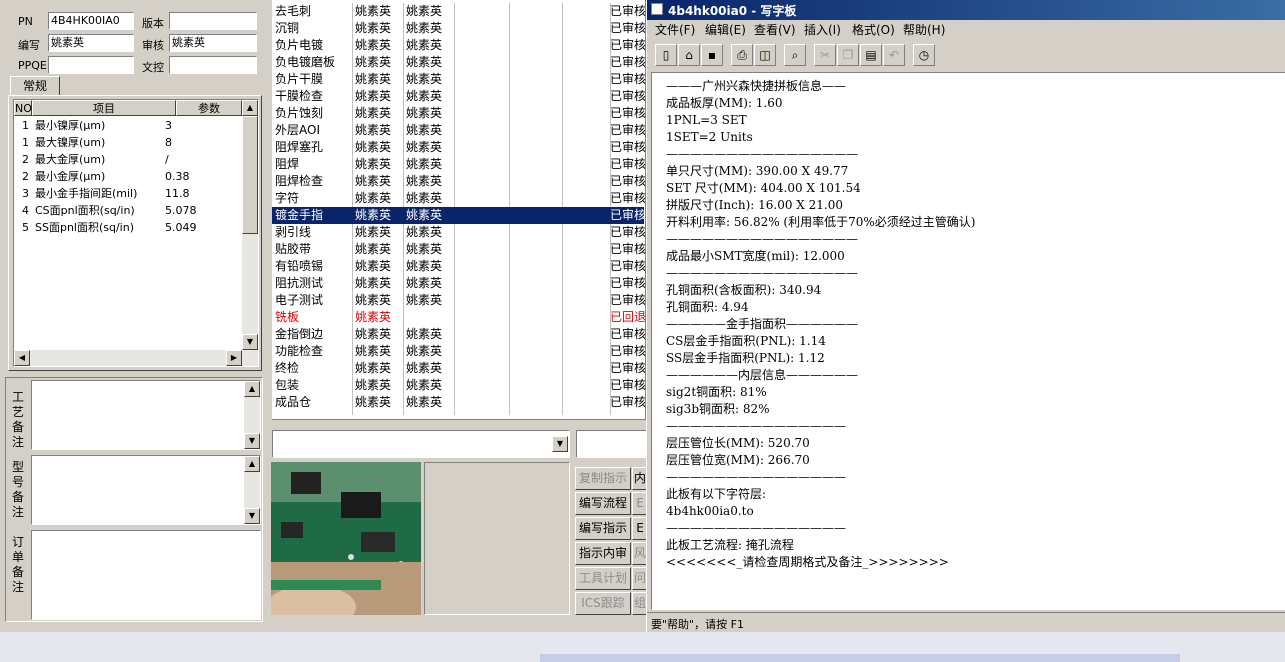 Image resolution: width=1285 pixels, height=662 pixels. What do you see at coordinates (742, 55) in the screenshot?
I see `print-icon: ⎙` at bounding box center [742, 55].